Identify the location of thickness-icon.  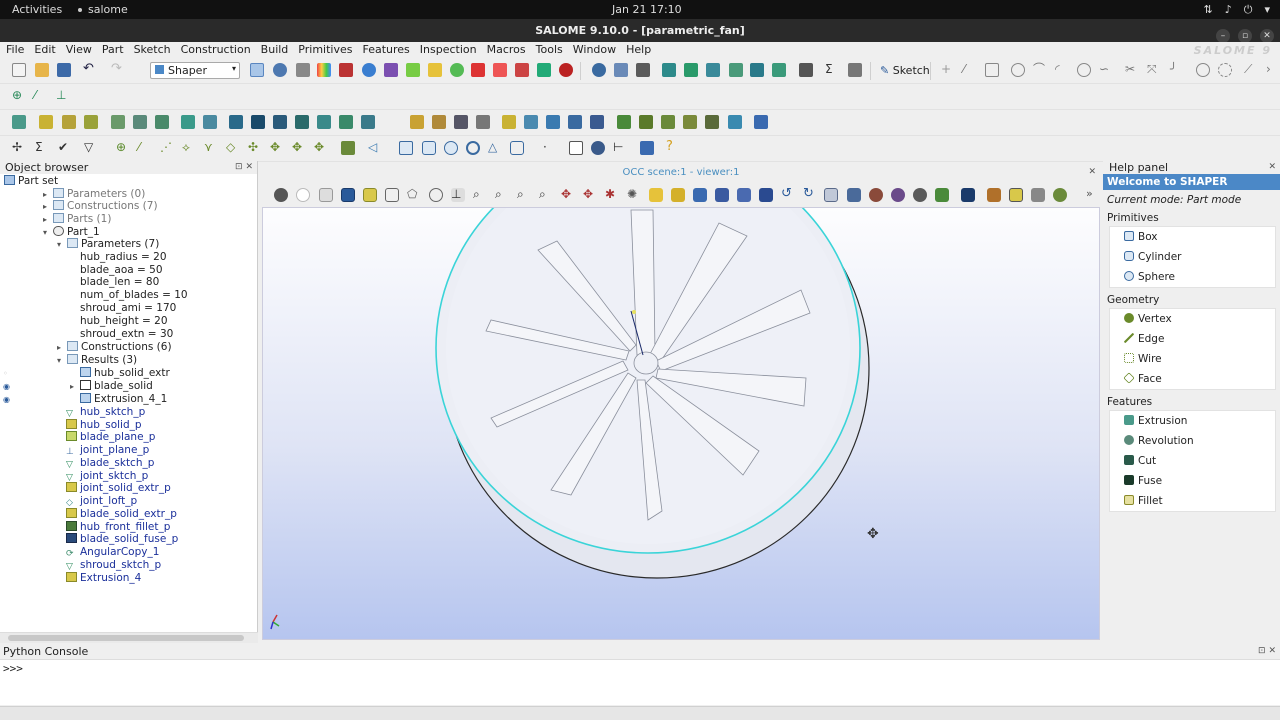
(712, 122).